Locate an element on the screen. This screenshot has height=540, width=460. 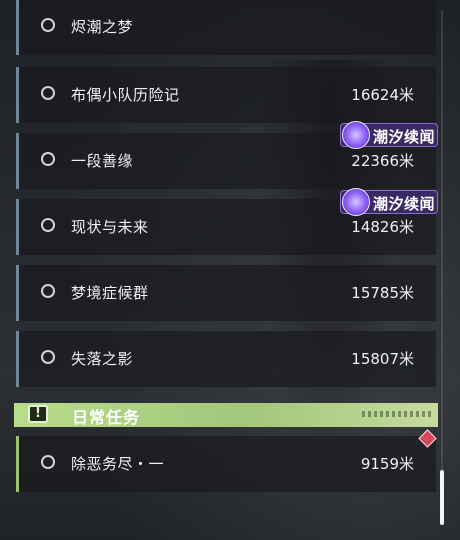
task-name: 除恶务尽・一 is located at coordinates (118, 464).